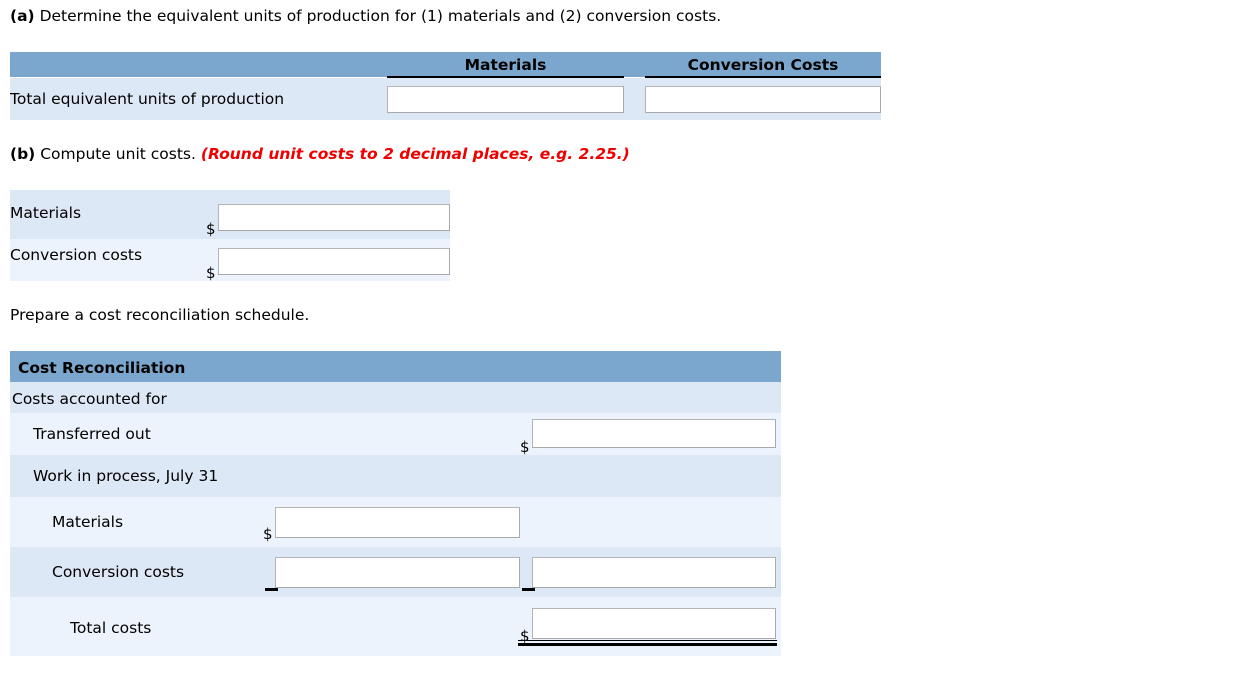  Describe the element at coordinates (76, 255) in the screenshot. I see `unit-costs-label-conversion: Conversion costs` at that location.